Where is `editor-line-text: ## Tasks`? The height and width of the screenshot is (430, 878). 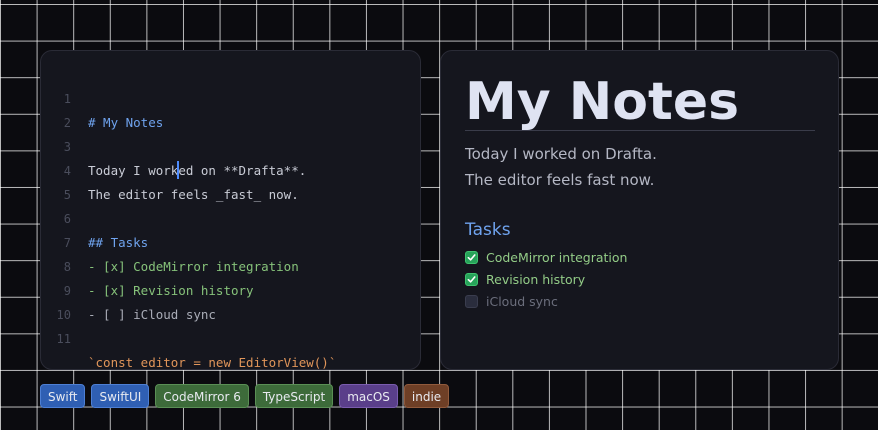 editor-line-text: ## Tasks is located at coordinates (118, 242).